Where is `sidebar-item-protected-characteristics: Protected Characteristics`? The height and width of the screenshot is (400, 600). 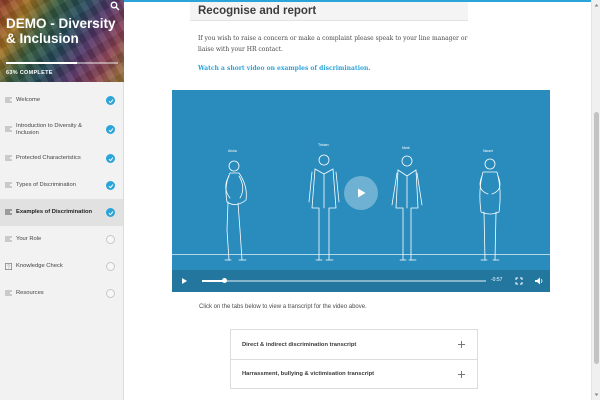
sidebar-item-protected-characteristics: Protected Characteristics is located at coordinates (61, 158).